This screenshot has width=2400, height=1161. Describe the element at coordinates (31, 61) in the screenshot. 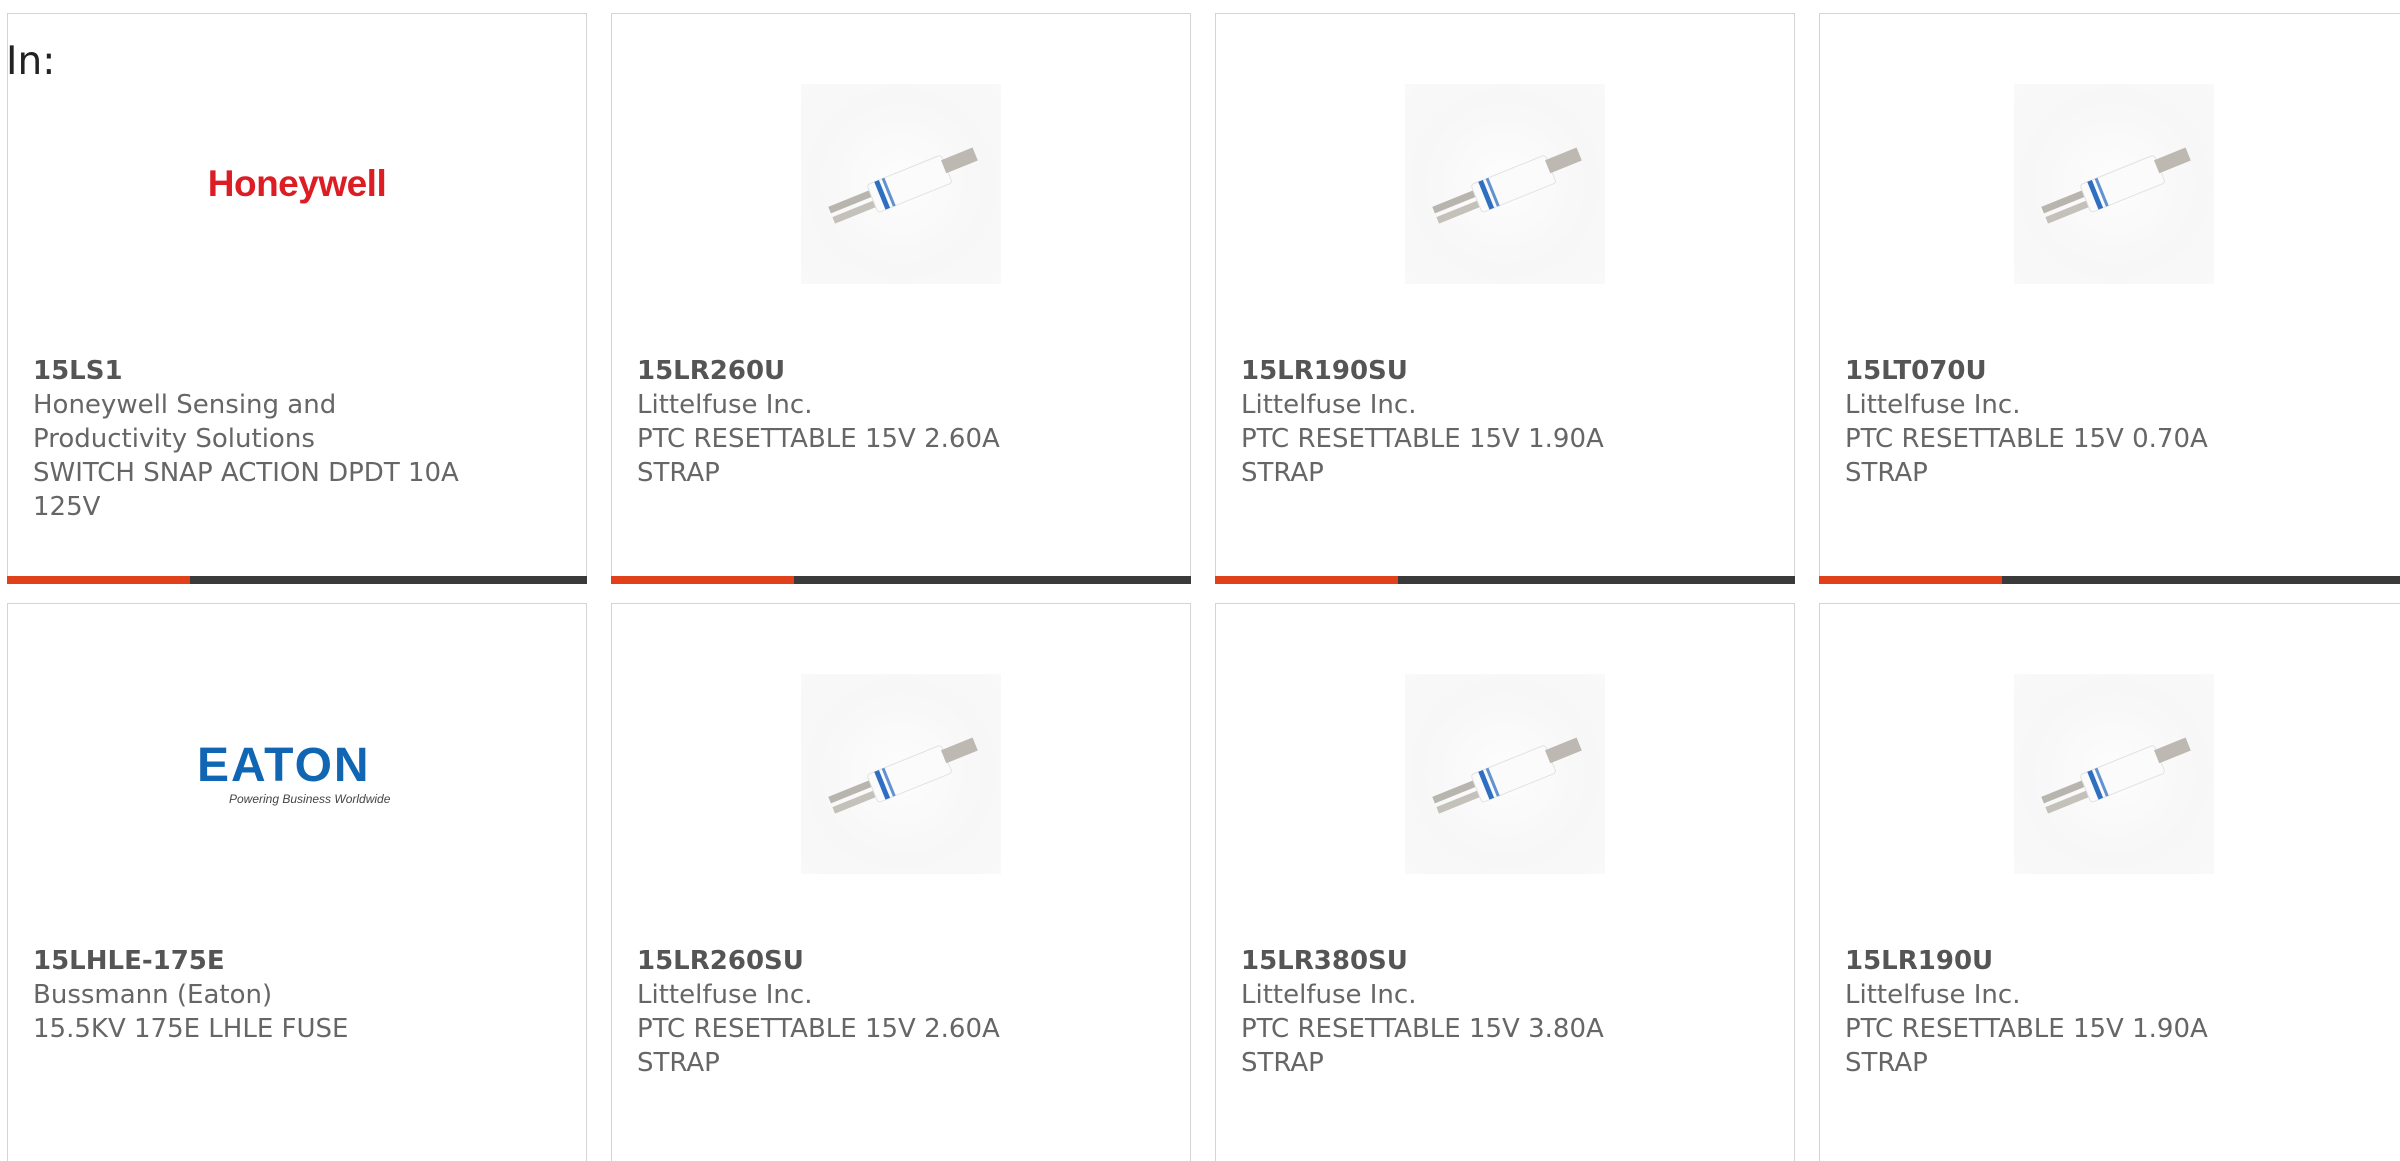

I see `filter-label: In:` at that location.